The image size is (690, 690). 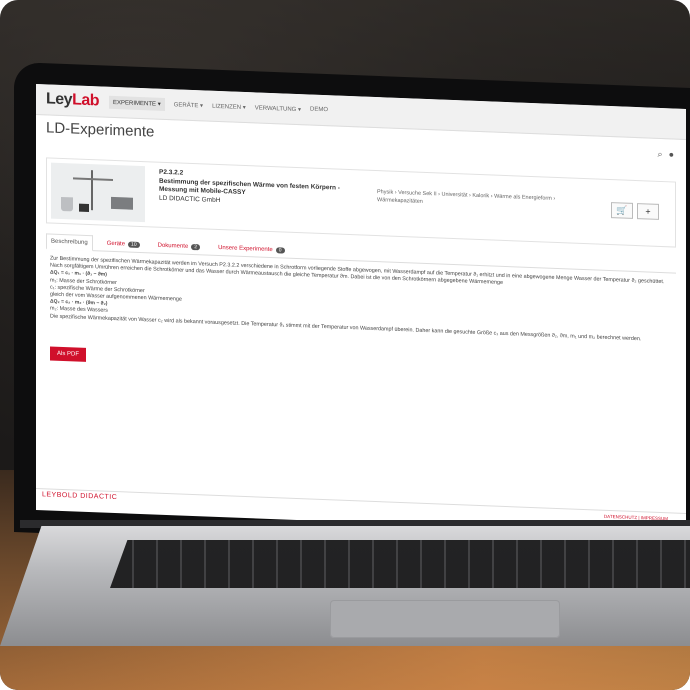 I want to click on cart-icon: 🛒, so click(x=622, y=210).